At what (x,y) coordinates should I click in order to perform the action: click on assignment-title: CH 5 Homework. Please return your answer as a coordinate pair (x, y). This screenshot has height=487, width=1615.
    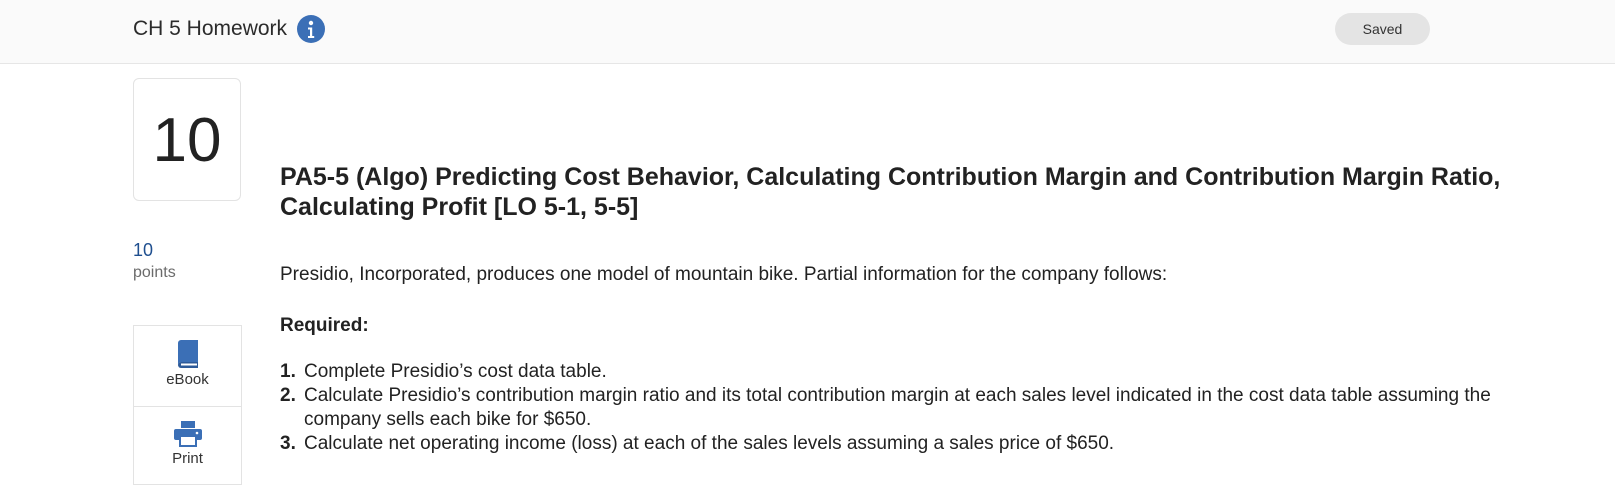
    Looking at the image, I should click on (210, 28).